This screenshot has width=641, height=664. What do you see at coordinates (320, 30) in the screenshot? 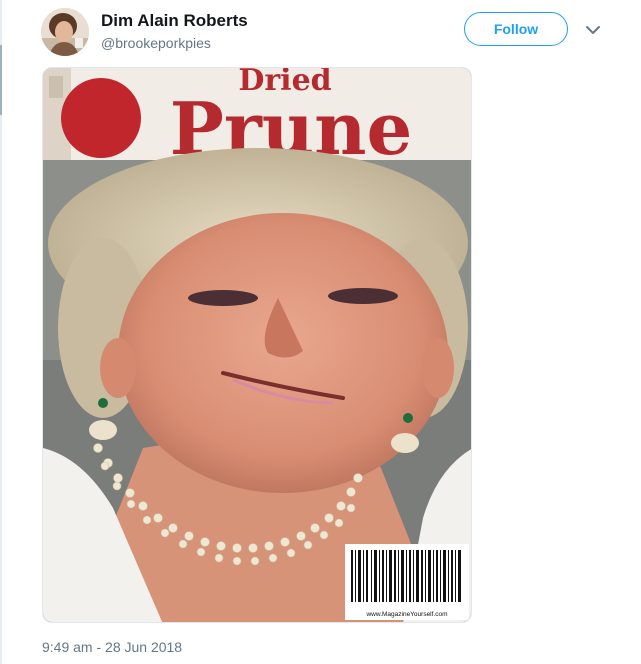
I see `tweet-header: Dim Alain Roberts @brookeporkpies Follow` at bounding box center [320, 30].